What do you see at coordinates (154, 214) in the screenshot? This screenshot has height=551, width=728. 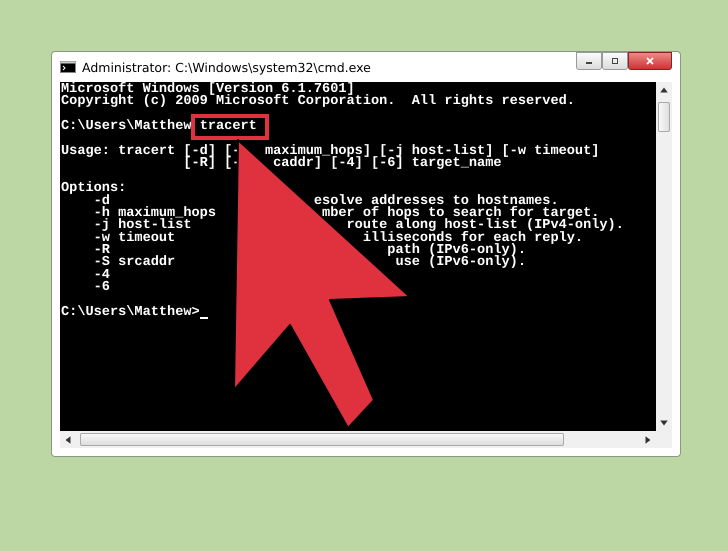 I see `console-text: -h maximum_hops` at bounding box center [154, 214].